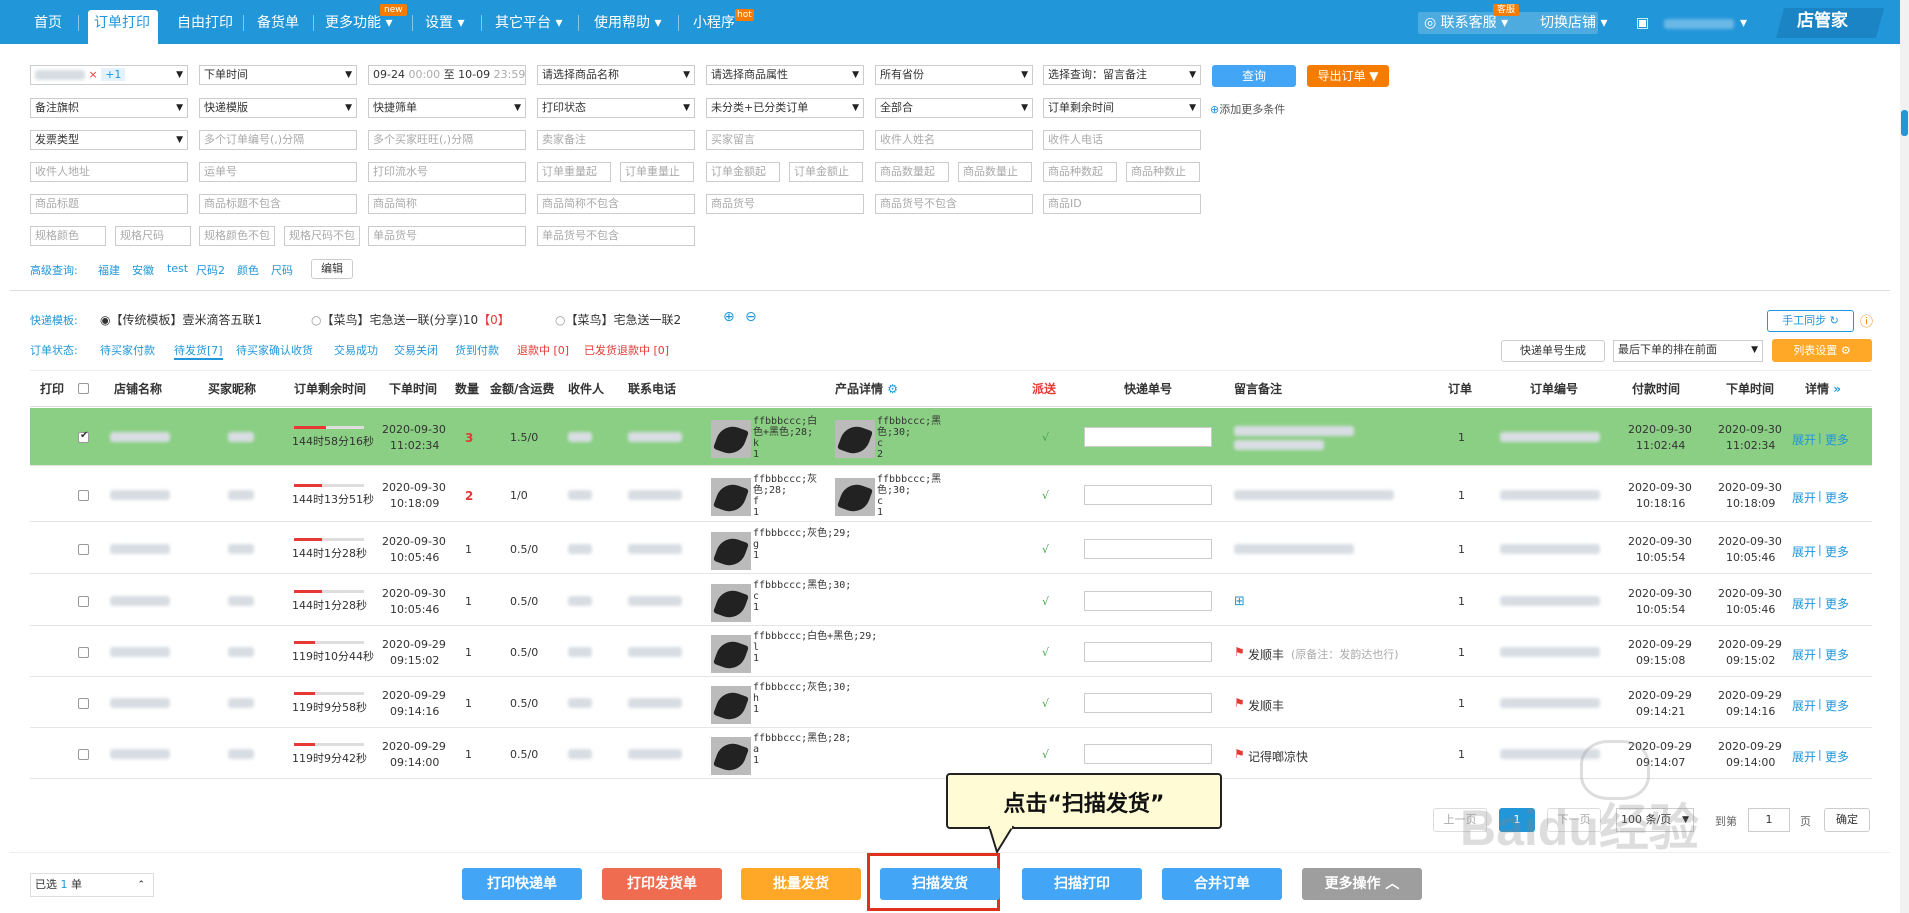 The image size is (1909, 913). Describe the element at coordinates (205, 23) in the screenshot. I see `nav-free-print: 自由打印` at that location.